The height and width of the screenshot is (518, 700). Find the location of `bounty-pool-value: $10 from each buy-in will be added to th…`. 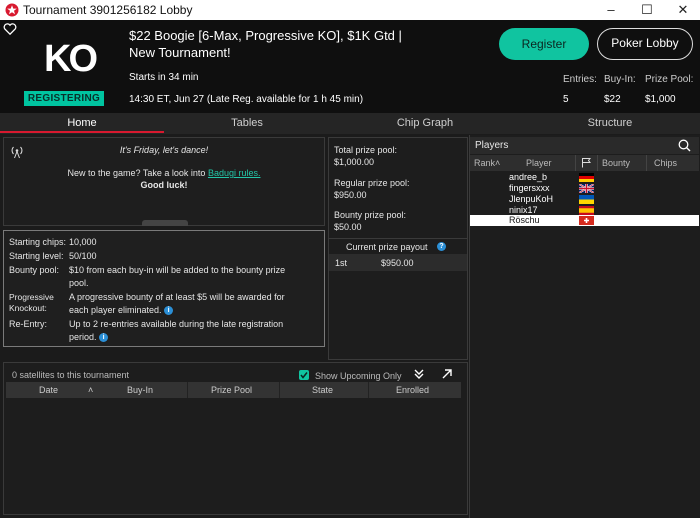

bounty-pool-value: $10 from each buy-in will be added to th… is located at coordinates (177, 270).